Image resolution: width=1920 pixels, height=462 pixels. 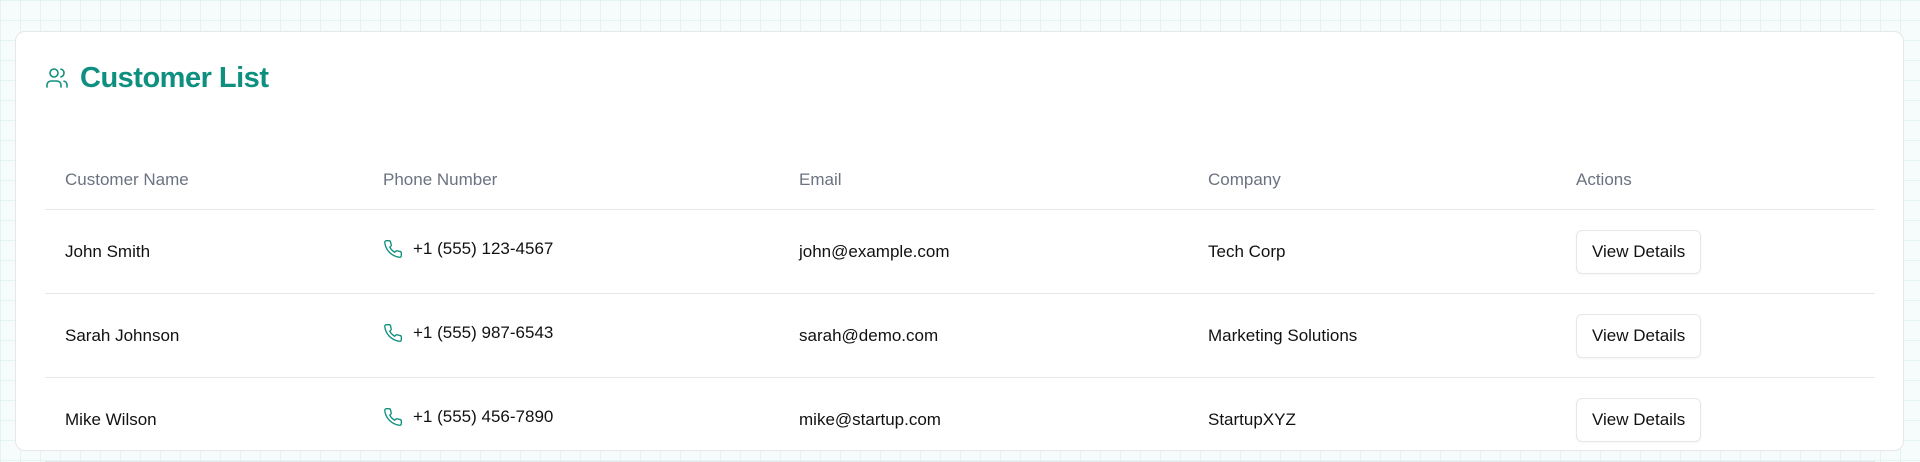 What do you see at coordinates (204, 419) in the screenshot?
I see `customer-name: Mike Wilson` at bounding box center [204, 419].